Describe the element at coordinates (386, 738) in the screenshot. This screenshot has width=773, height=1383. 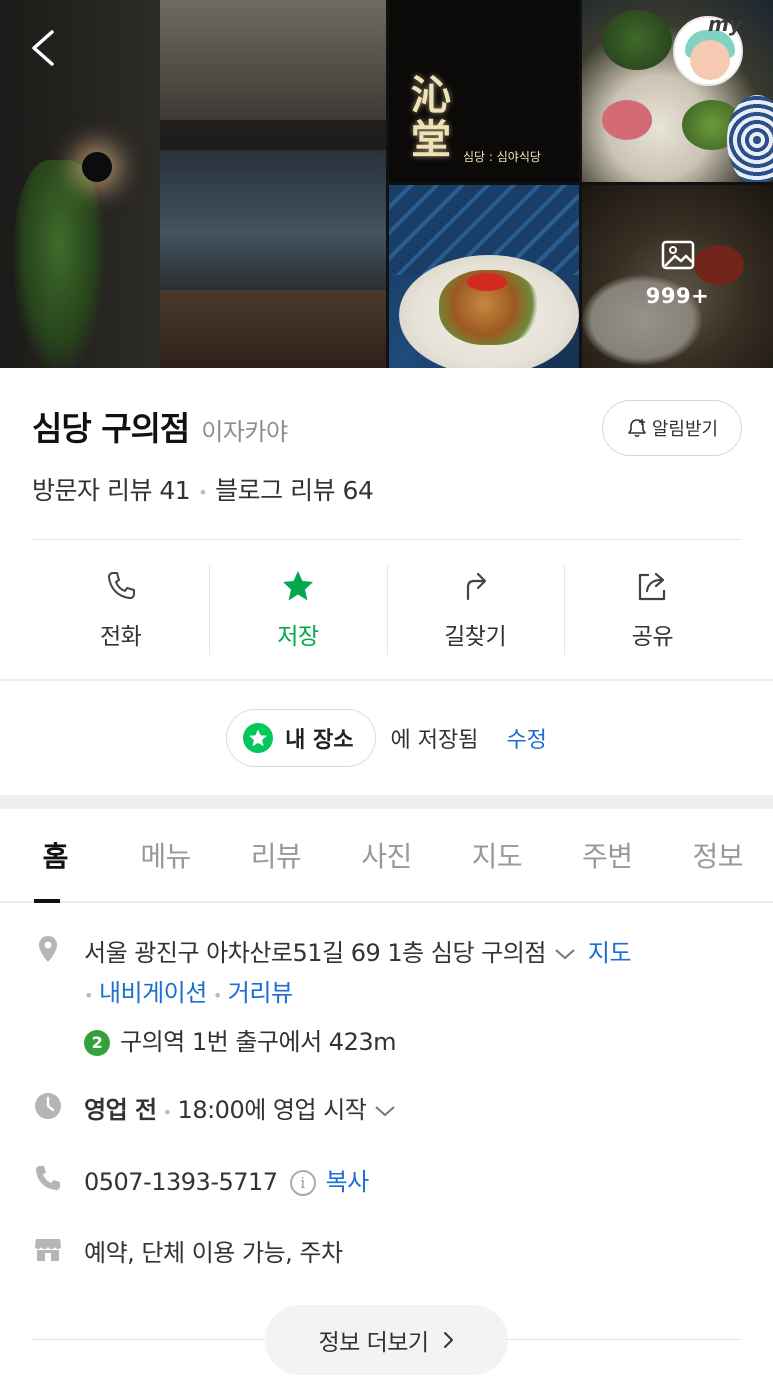
I see `saved-status-row: 내 장소 에 저장됨 수정` at that location.